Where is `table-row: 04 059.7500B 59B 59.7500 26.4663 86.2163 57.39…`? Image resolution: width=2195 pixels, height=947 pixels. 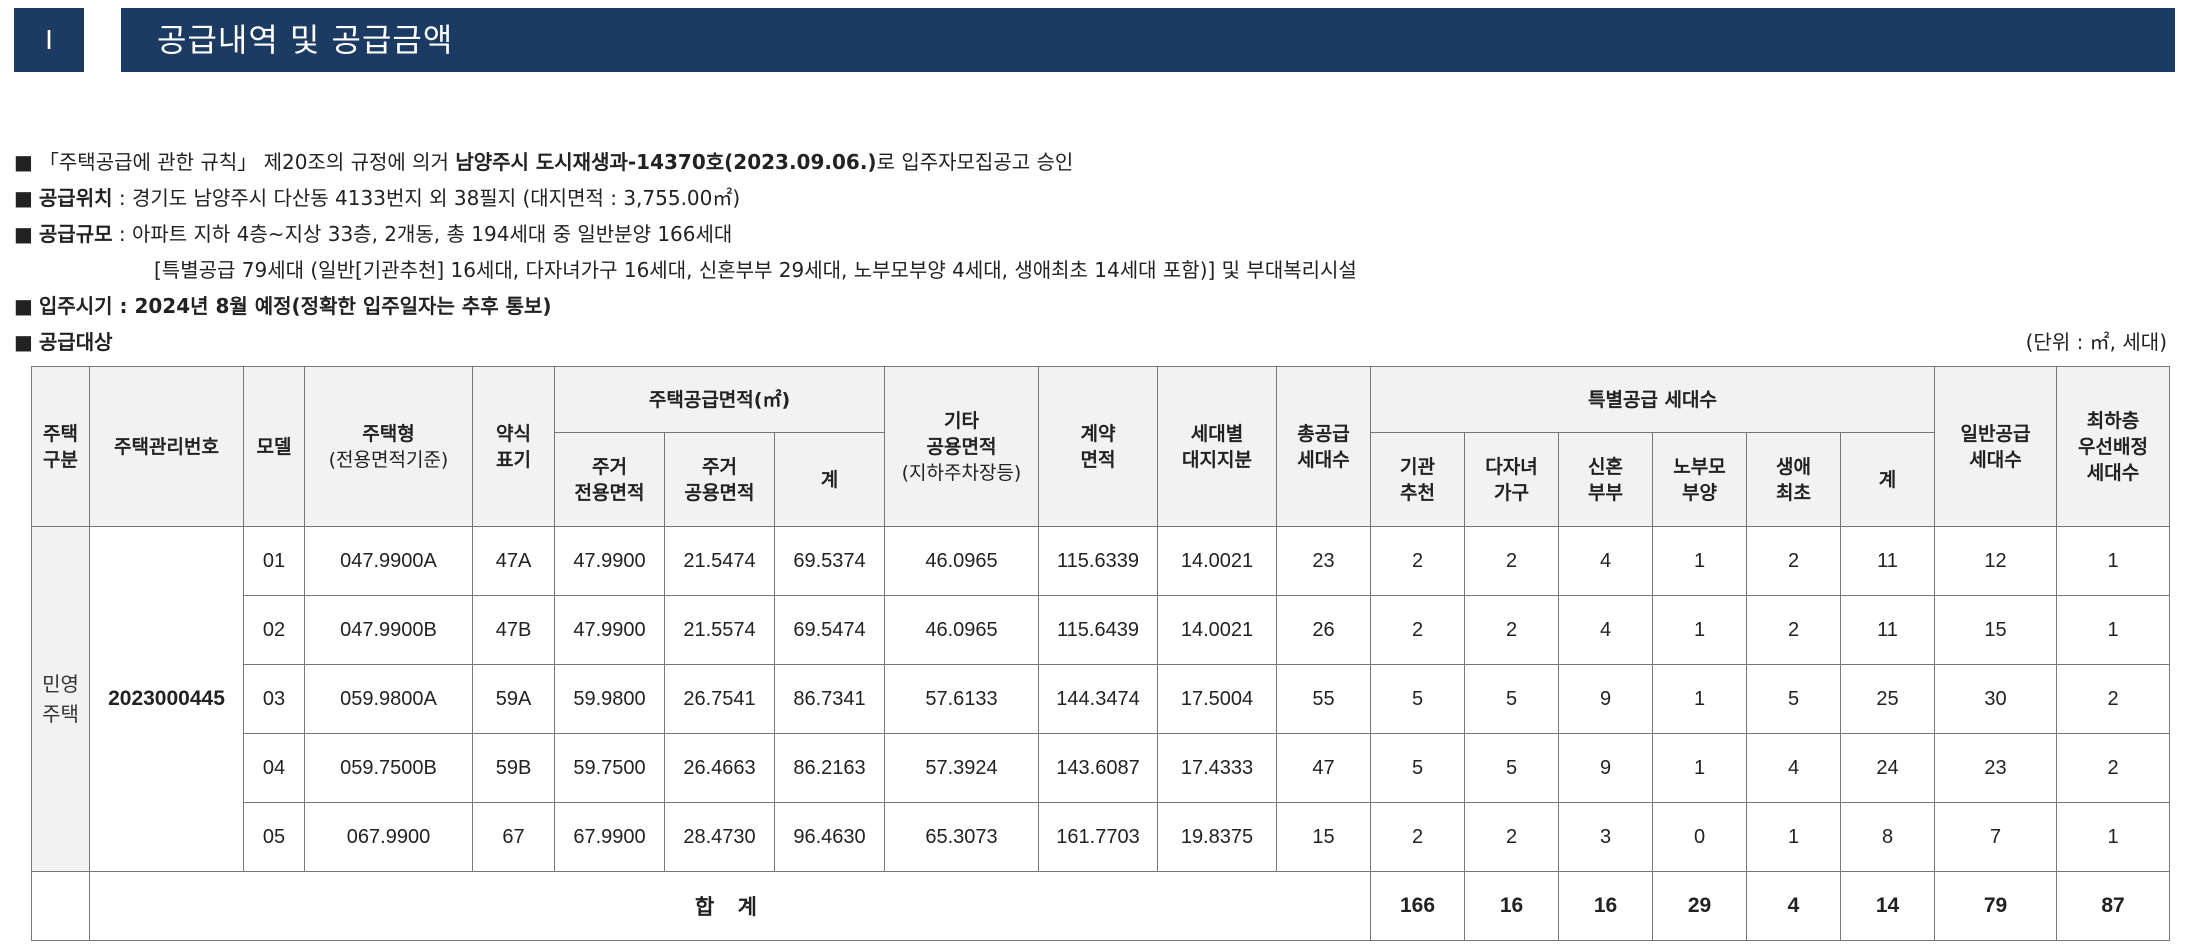 table-row: 04 059.7500B 59B 59.7500 26.4663 86.2163 57.39… is located at coordinates (1101, 768).